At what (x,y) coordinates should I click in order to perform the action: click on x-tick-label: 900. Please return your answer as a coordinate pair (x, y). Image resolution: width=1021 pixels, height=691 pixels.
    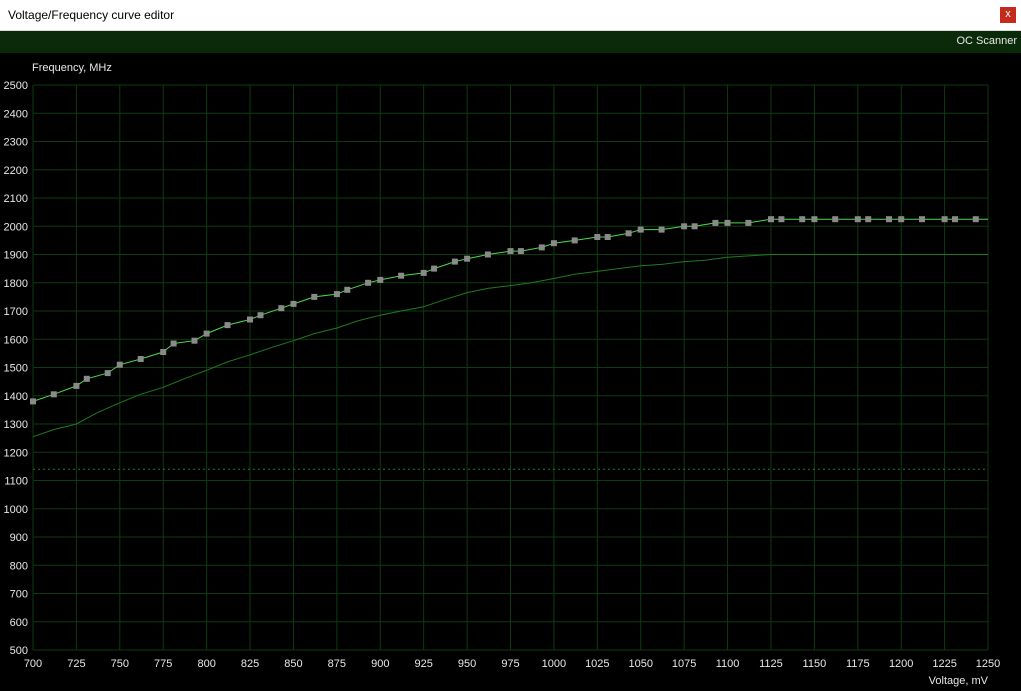
    Looking at the image, I should click on (380, 664).